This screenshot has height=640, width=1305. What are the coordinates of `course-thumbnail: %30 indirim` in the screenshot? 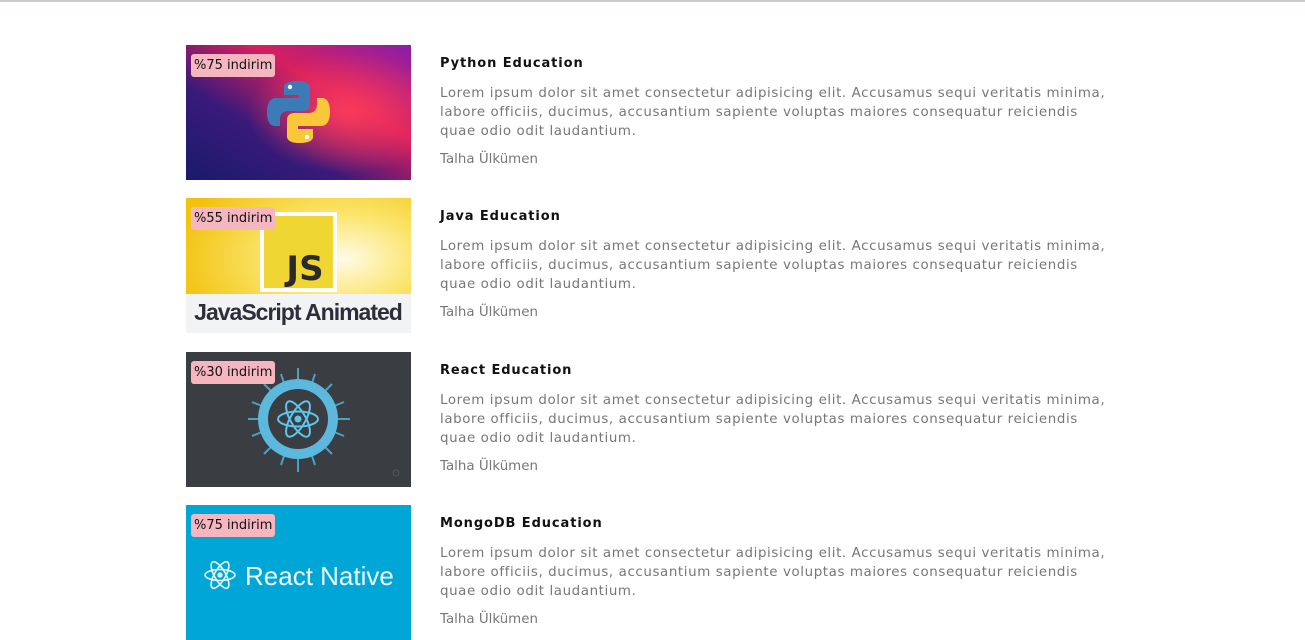 It's located at (298, 419).